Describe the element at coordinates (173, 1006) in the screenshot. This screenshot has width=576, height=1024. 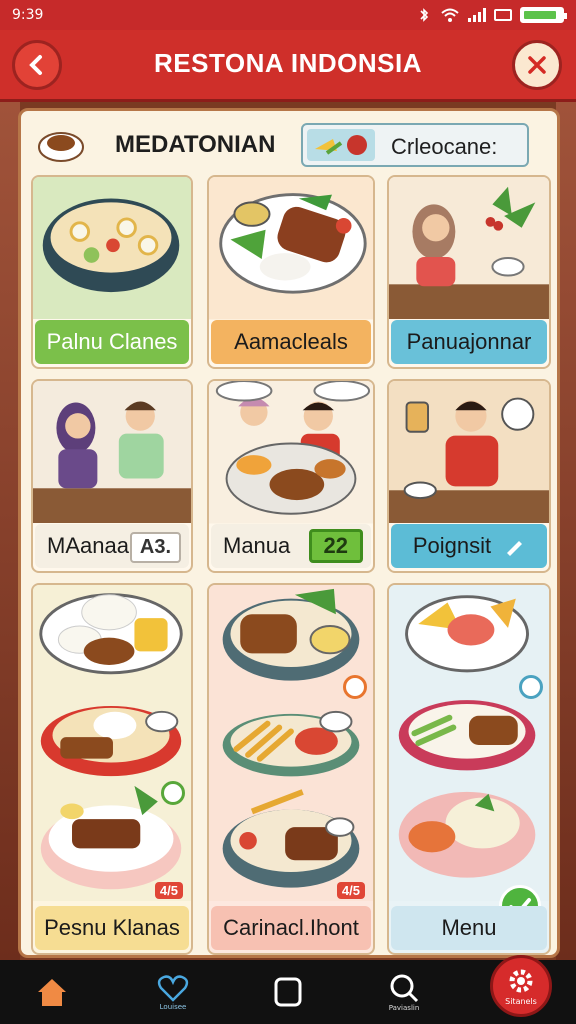
I see `nav-favorites-label: Louisee` at that location.